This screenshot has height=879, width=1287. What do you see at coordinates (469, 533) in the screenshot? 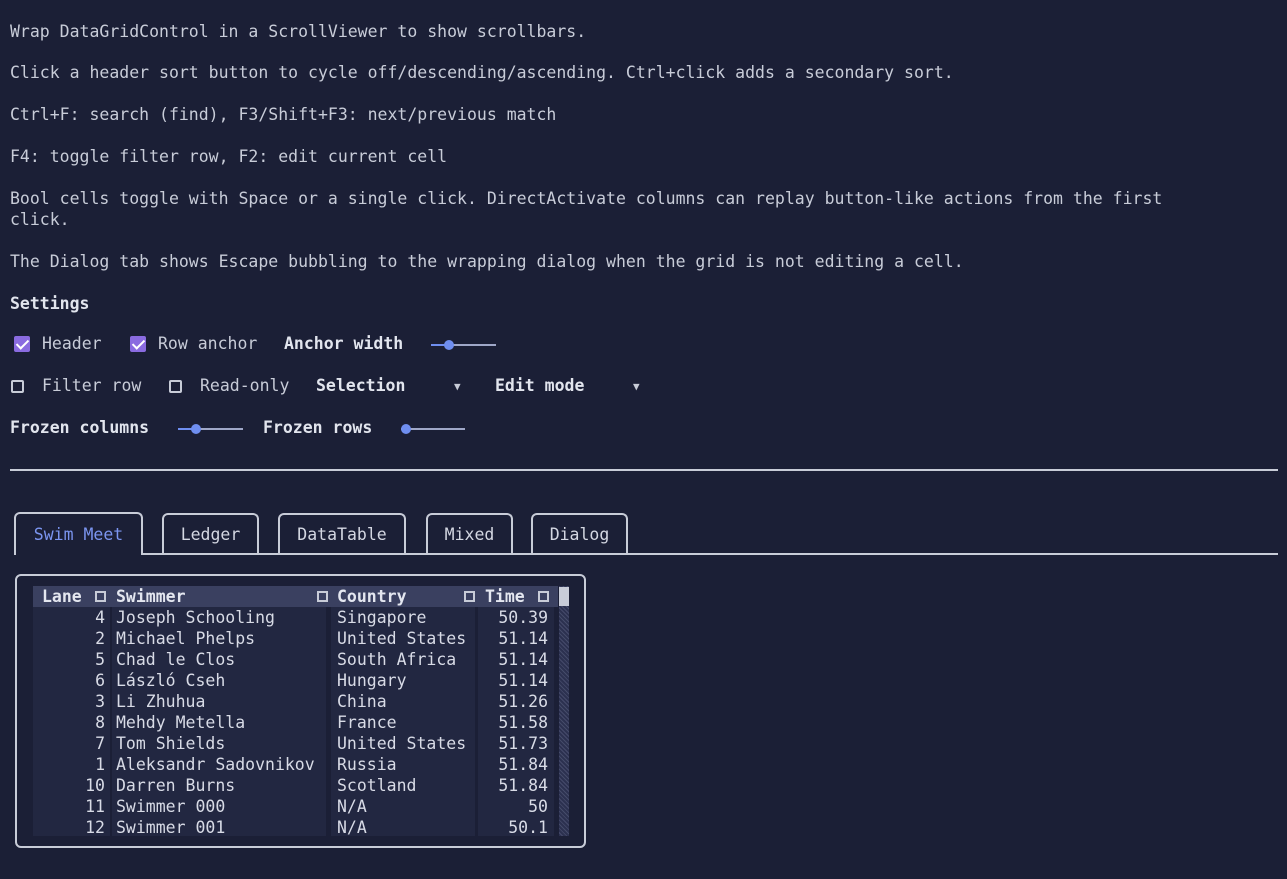
I see `tab-mixed: Mixed` at bounding box center [469, 533].